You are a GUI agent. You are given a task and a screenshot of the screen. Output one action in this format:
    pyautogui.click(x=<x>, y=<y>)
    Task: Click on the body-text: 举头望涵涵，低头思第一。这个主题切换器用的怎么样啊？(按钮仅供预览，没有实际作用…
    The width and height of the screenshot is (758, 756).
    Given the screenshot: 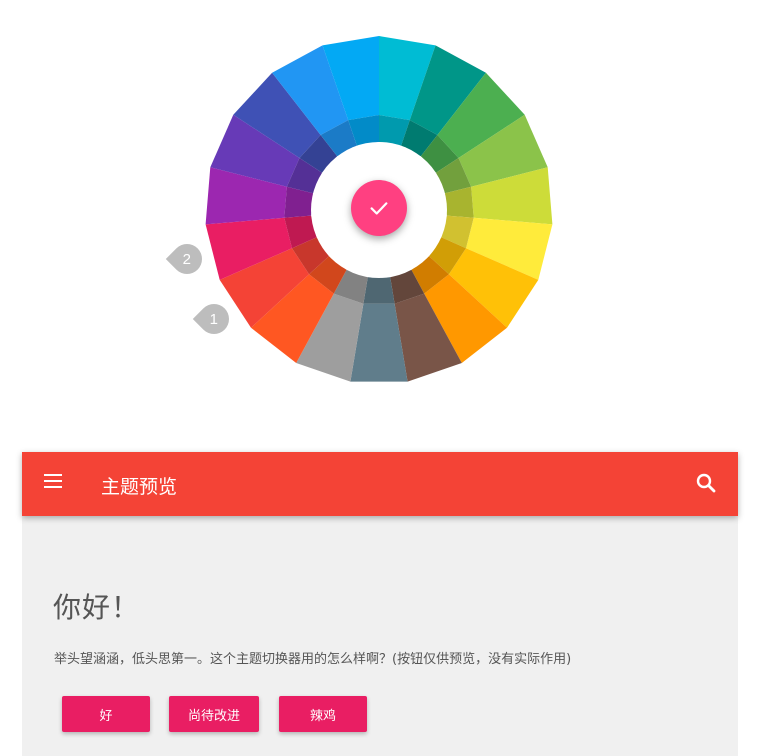 What is the action you would take?
    pyautogui.click(x=313, y=659)
    